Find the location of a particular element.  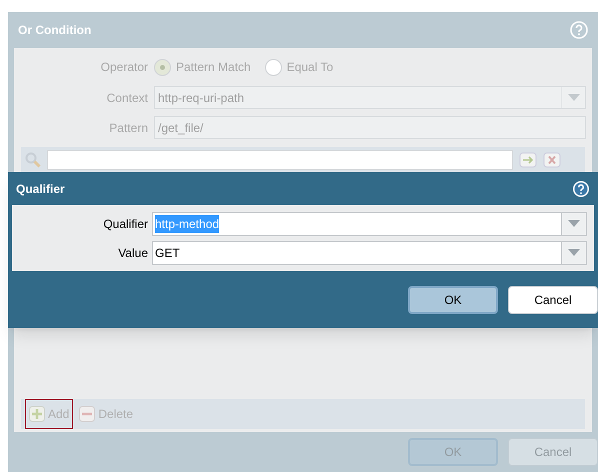

help-icon is located at coordinates (581, 189).